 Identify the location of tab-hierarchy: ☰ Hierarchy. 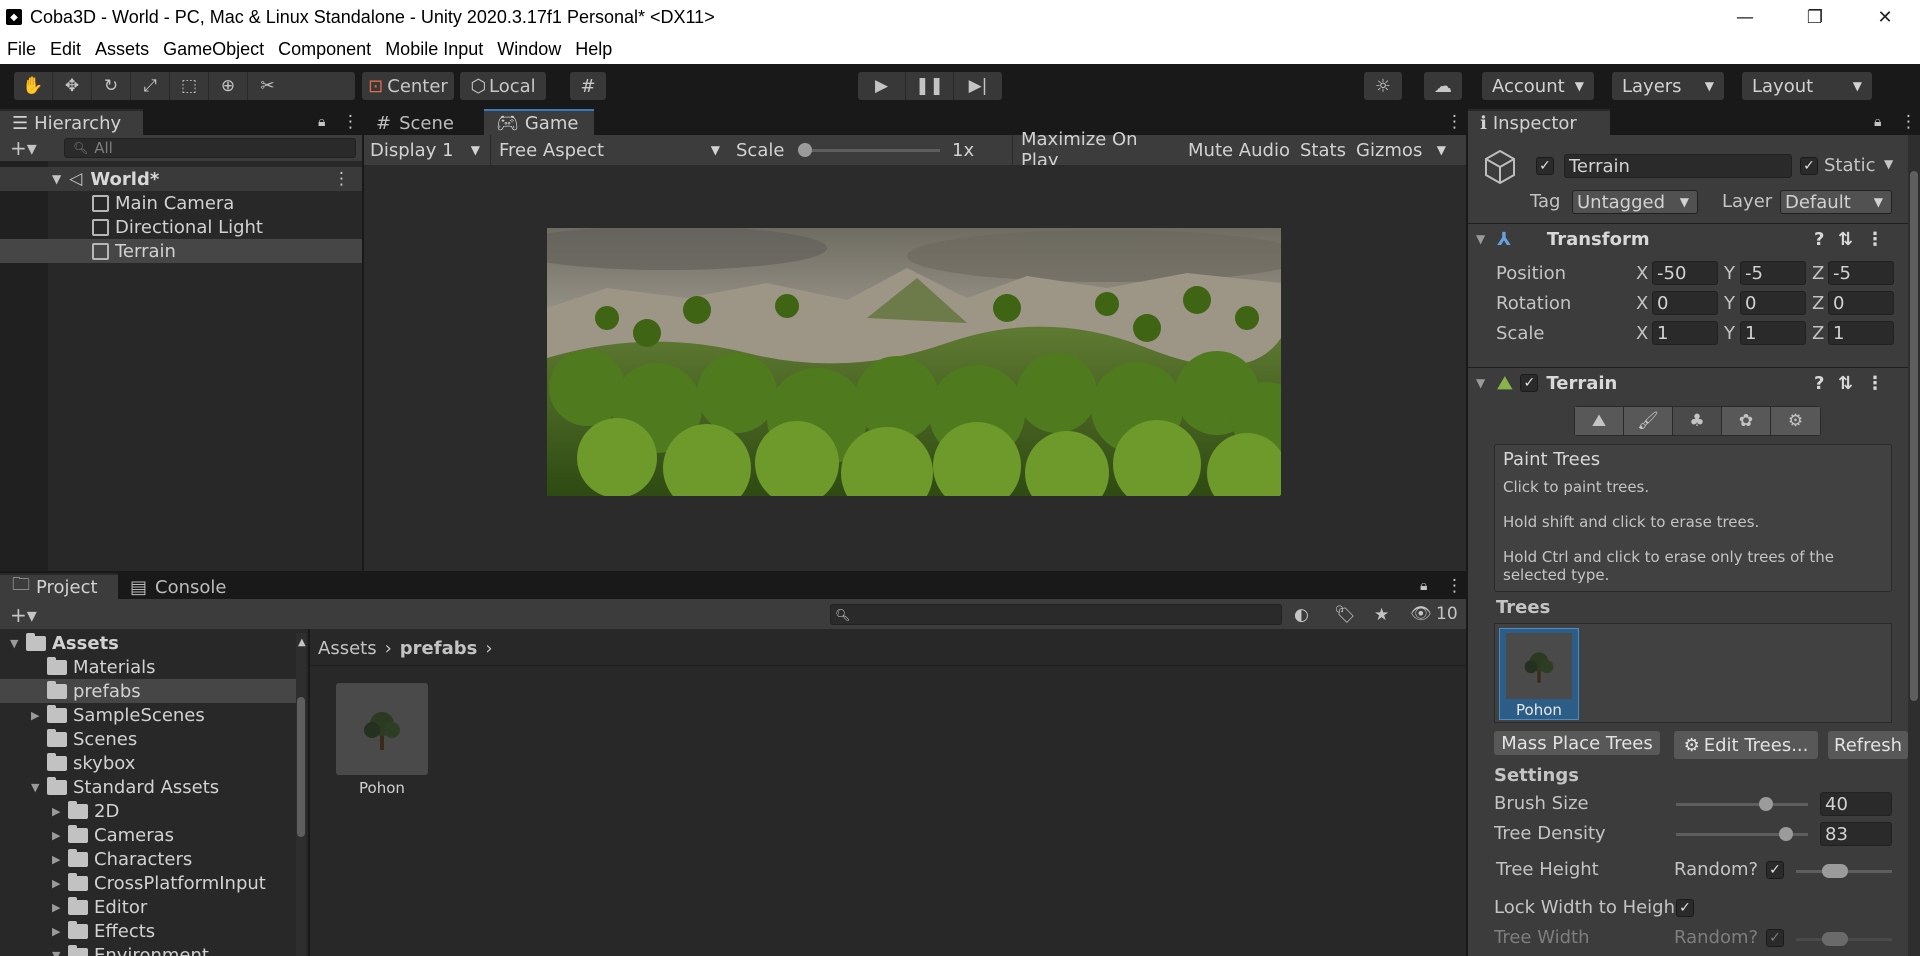
(71, 122).